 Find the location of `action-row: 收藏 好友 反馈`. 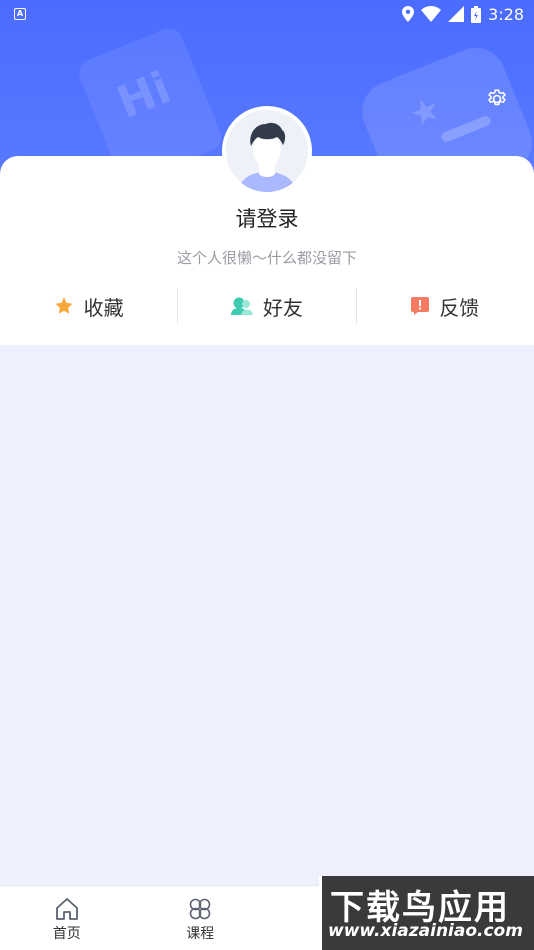

action-row: 收藏 好友 反馈 is located at coordinates (267, 306).